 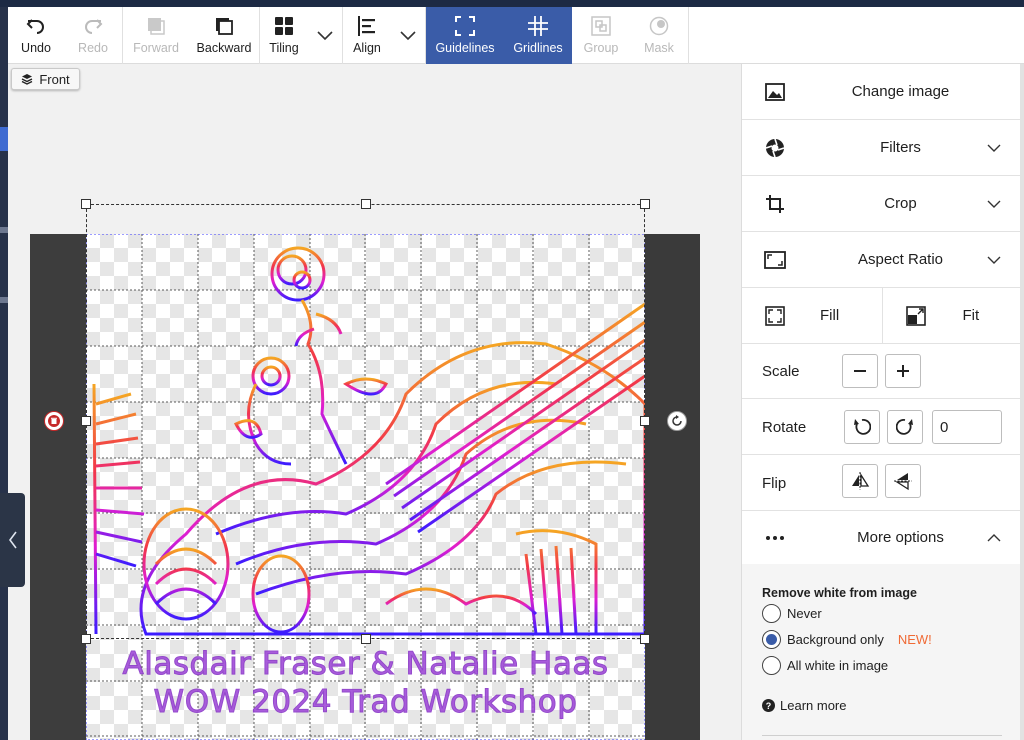 I want to click on remove-white-option-all: All white in image, so click(x=825, y=665).